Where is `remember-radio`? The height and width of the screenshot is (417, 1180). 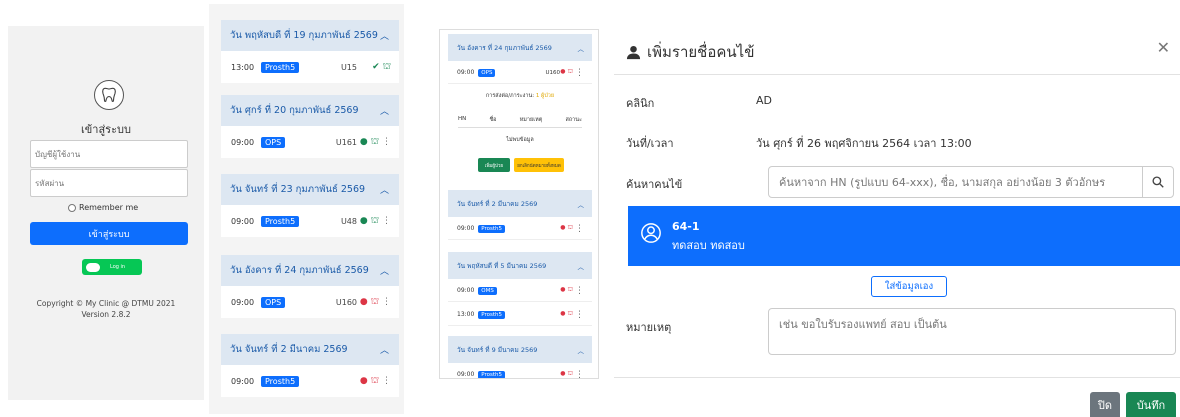
remember-radio is located at coordinates (72, 207).